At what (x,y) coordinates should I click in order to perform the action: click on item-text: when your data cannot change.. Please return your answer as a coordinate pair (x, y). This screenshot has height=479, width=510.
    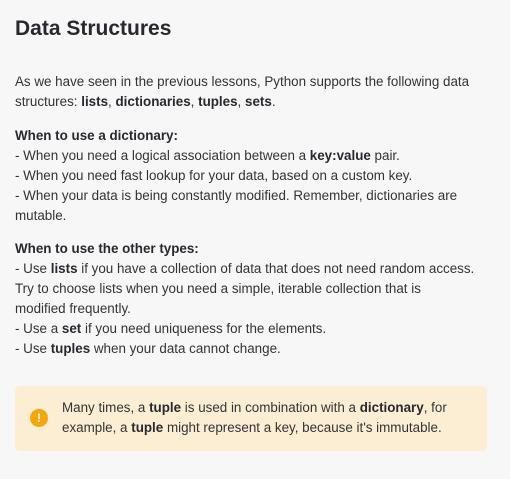
    Looking at the image, I should click on (185, 348).